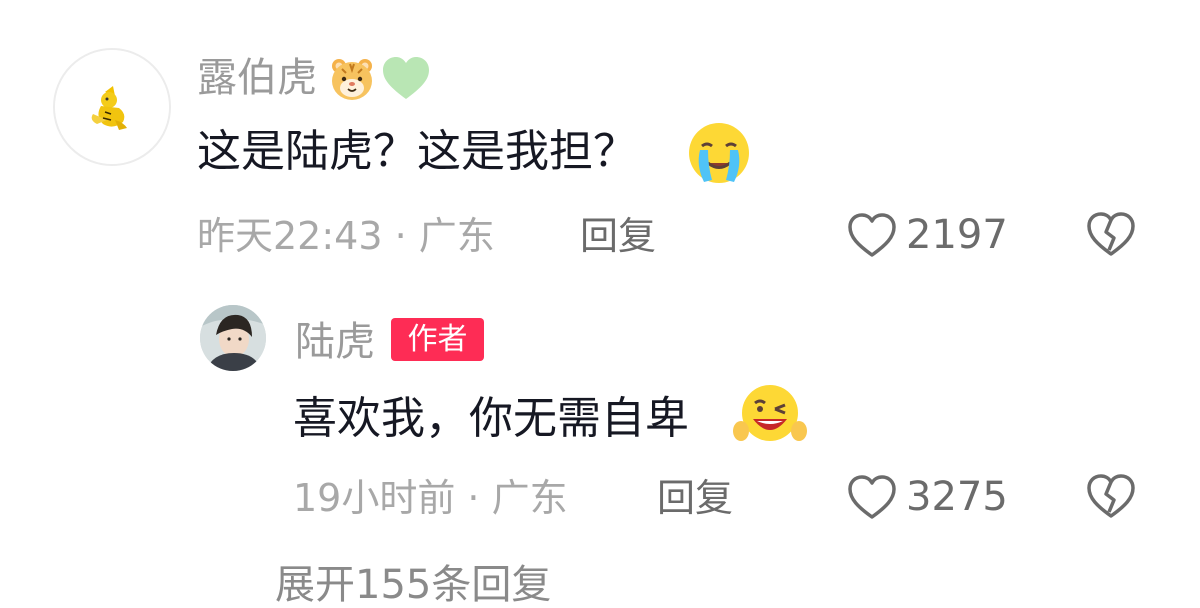 This screenshot has width=1200, height=608. Describe the element at coordinates (406, 78) in the screenshot. I see `green-heart-icon` at that location.